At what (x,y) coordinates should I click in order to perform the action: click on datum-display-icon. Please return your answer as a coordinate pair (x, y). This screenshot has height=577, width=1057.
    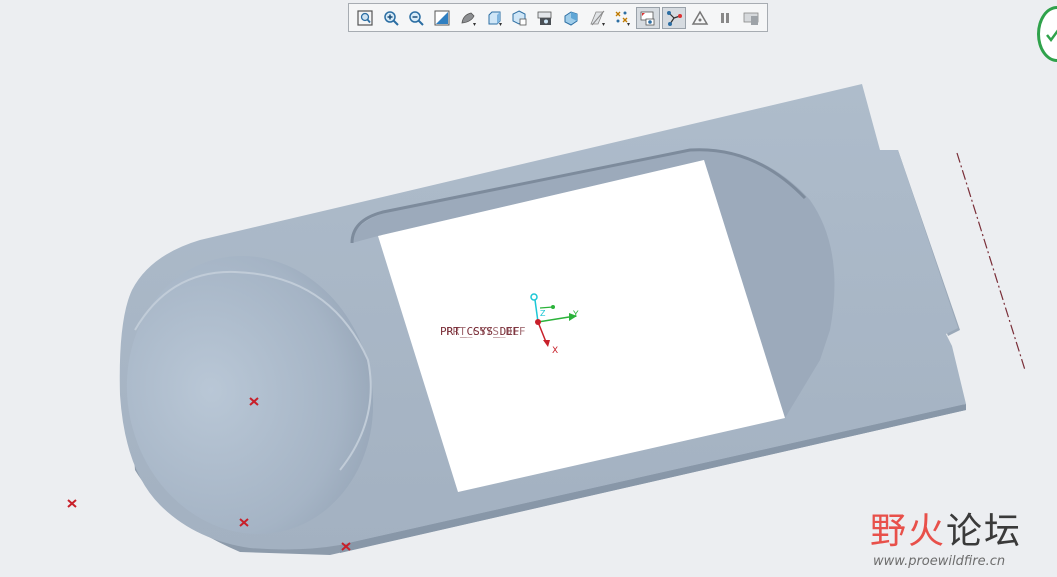
    Looking at the image, I should click on (597, 18).